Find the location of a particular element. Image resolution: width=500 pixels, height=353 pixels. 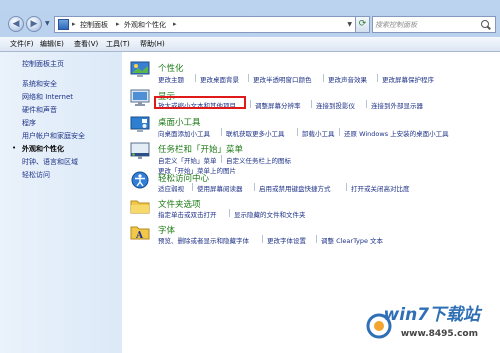

sidebar-item-programs: 程序 is located at coordinates (29, 123).